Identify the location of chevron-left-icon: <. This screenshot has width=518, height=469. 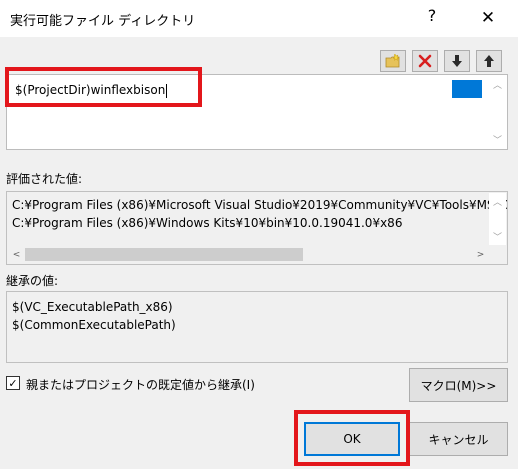
(16, 254).